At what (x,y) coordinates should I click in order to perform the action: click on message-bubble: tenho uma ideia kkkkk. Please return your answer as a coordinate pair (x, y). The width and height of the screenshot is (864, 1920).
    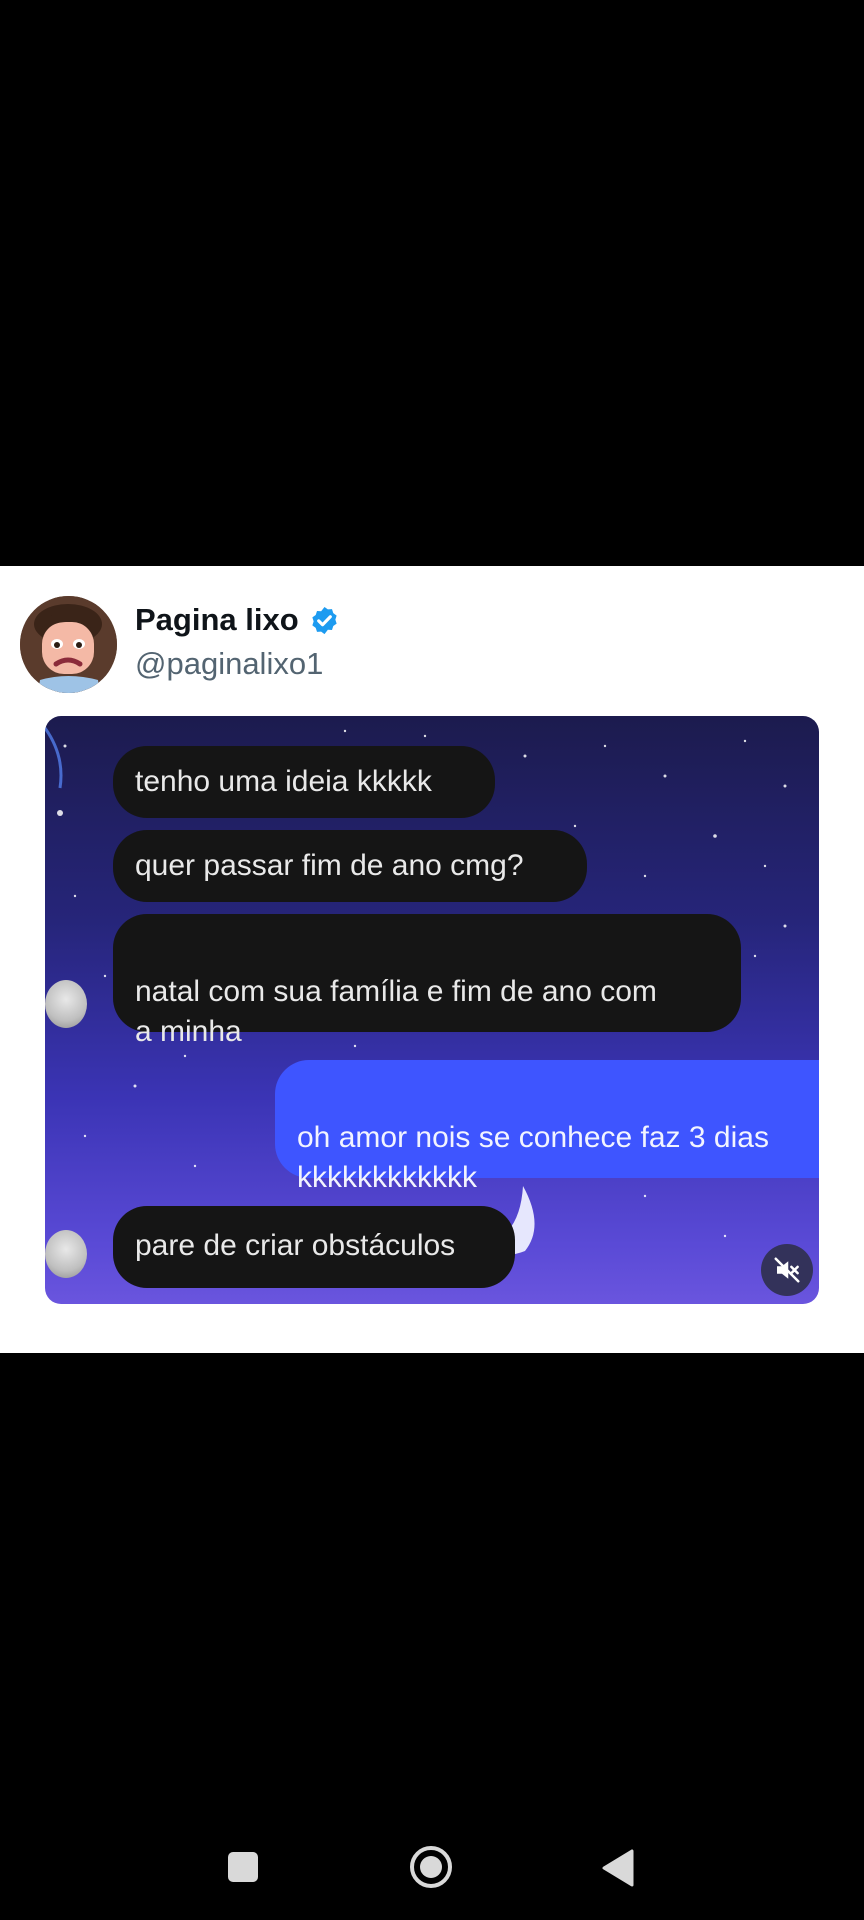
    Looking at the image, I should click on (304, 782).